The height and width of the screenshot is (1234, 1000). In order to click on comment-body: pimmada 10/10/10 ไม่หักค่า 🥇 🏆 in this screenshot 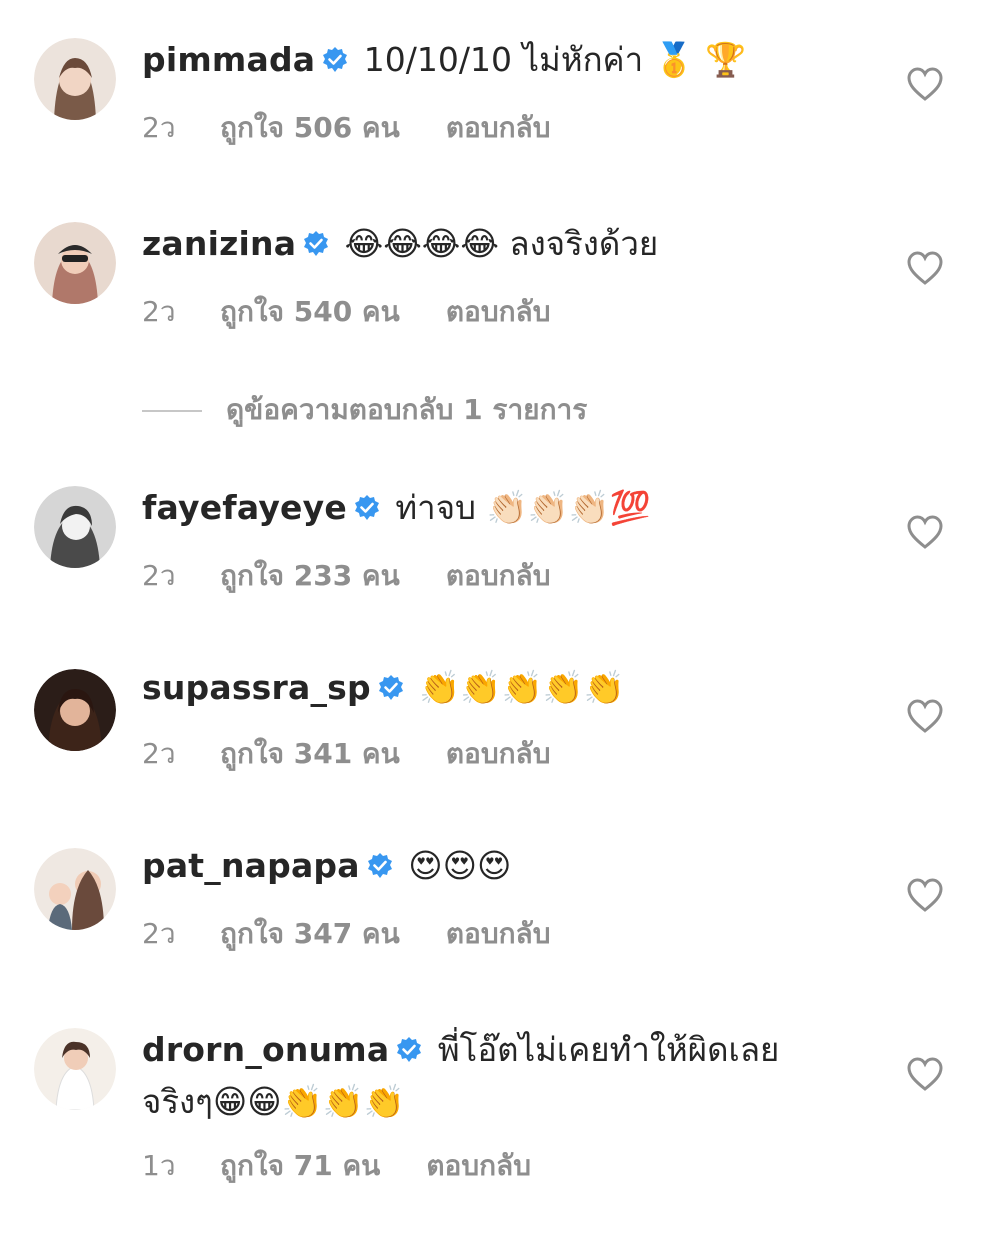, I will do `click(492, 60)`.